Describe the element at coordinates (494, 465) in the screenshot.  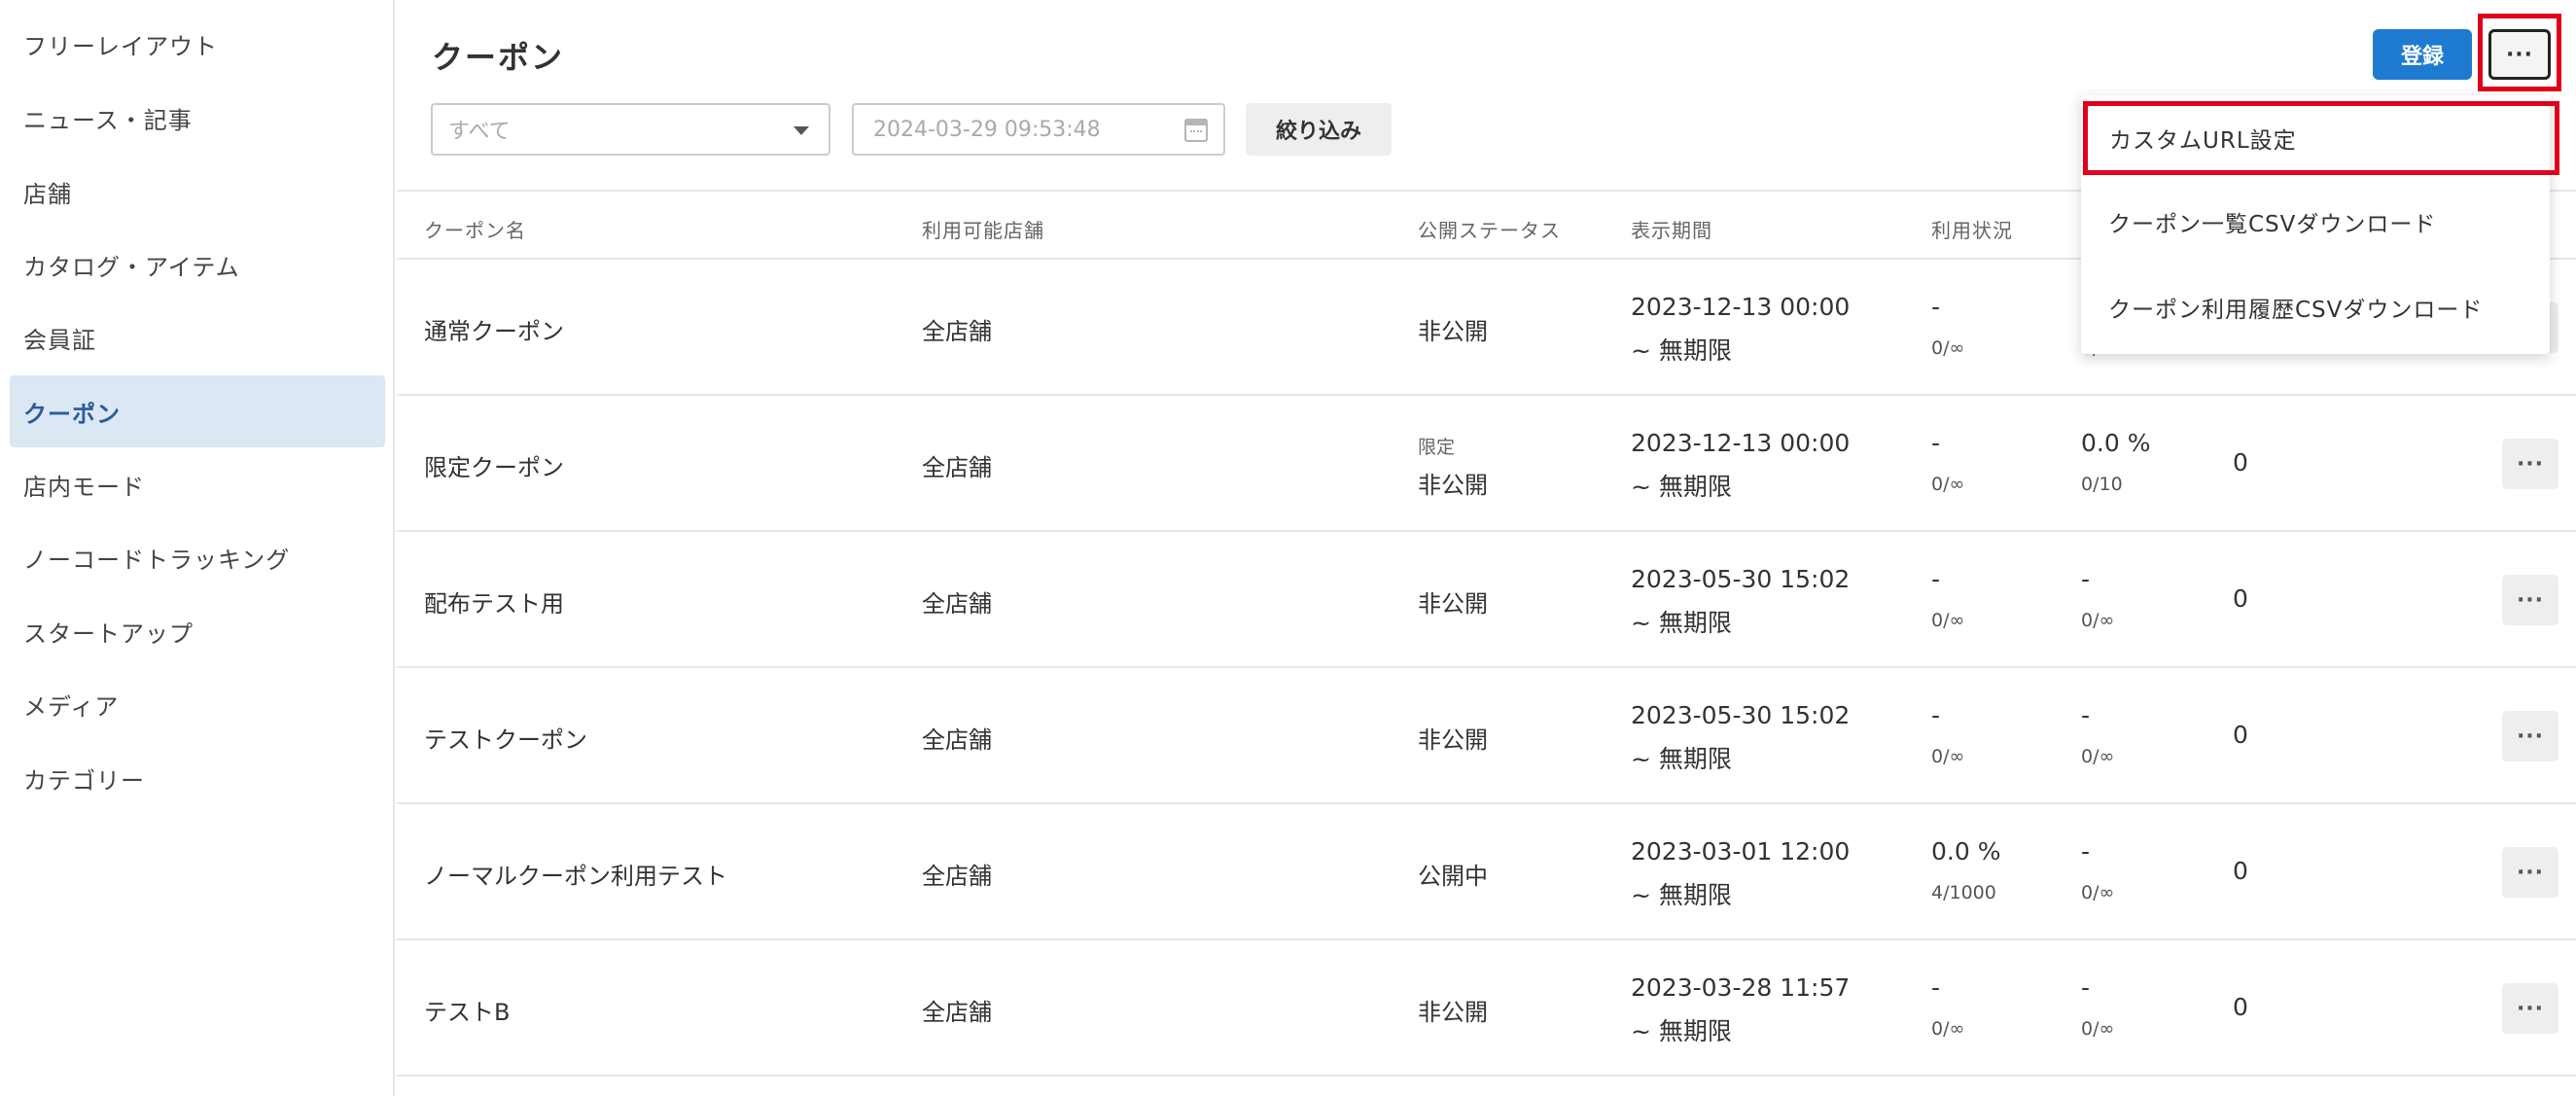
I see `coupon-name: 限定クーポン` at that location.